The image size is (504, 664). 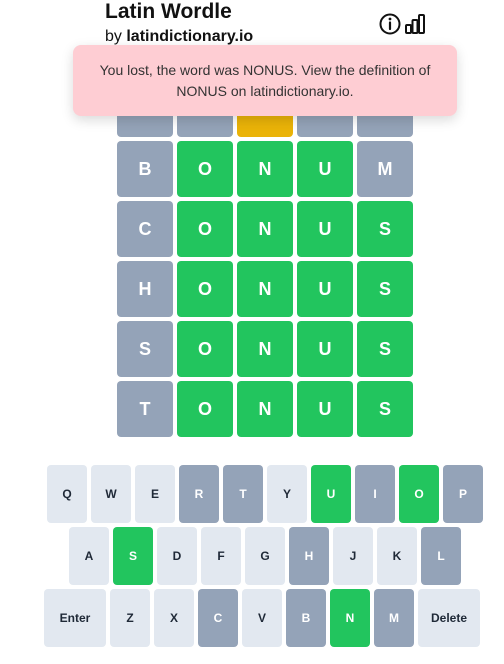 I want to click on byline: by latindictionary.io, so click(x=179, y=37).